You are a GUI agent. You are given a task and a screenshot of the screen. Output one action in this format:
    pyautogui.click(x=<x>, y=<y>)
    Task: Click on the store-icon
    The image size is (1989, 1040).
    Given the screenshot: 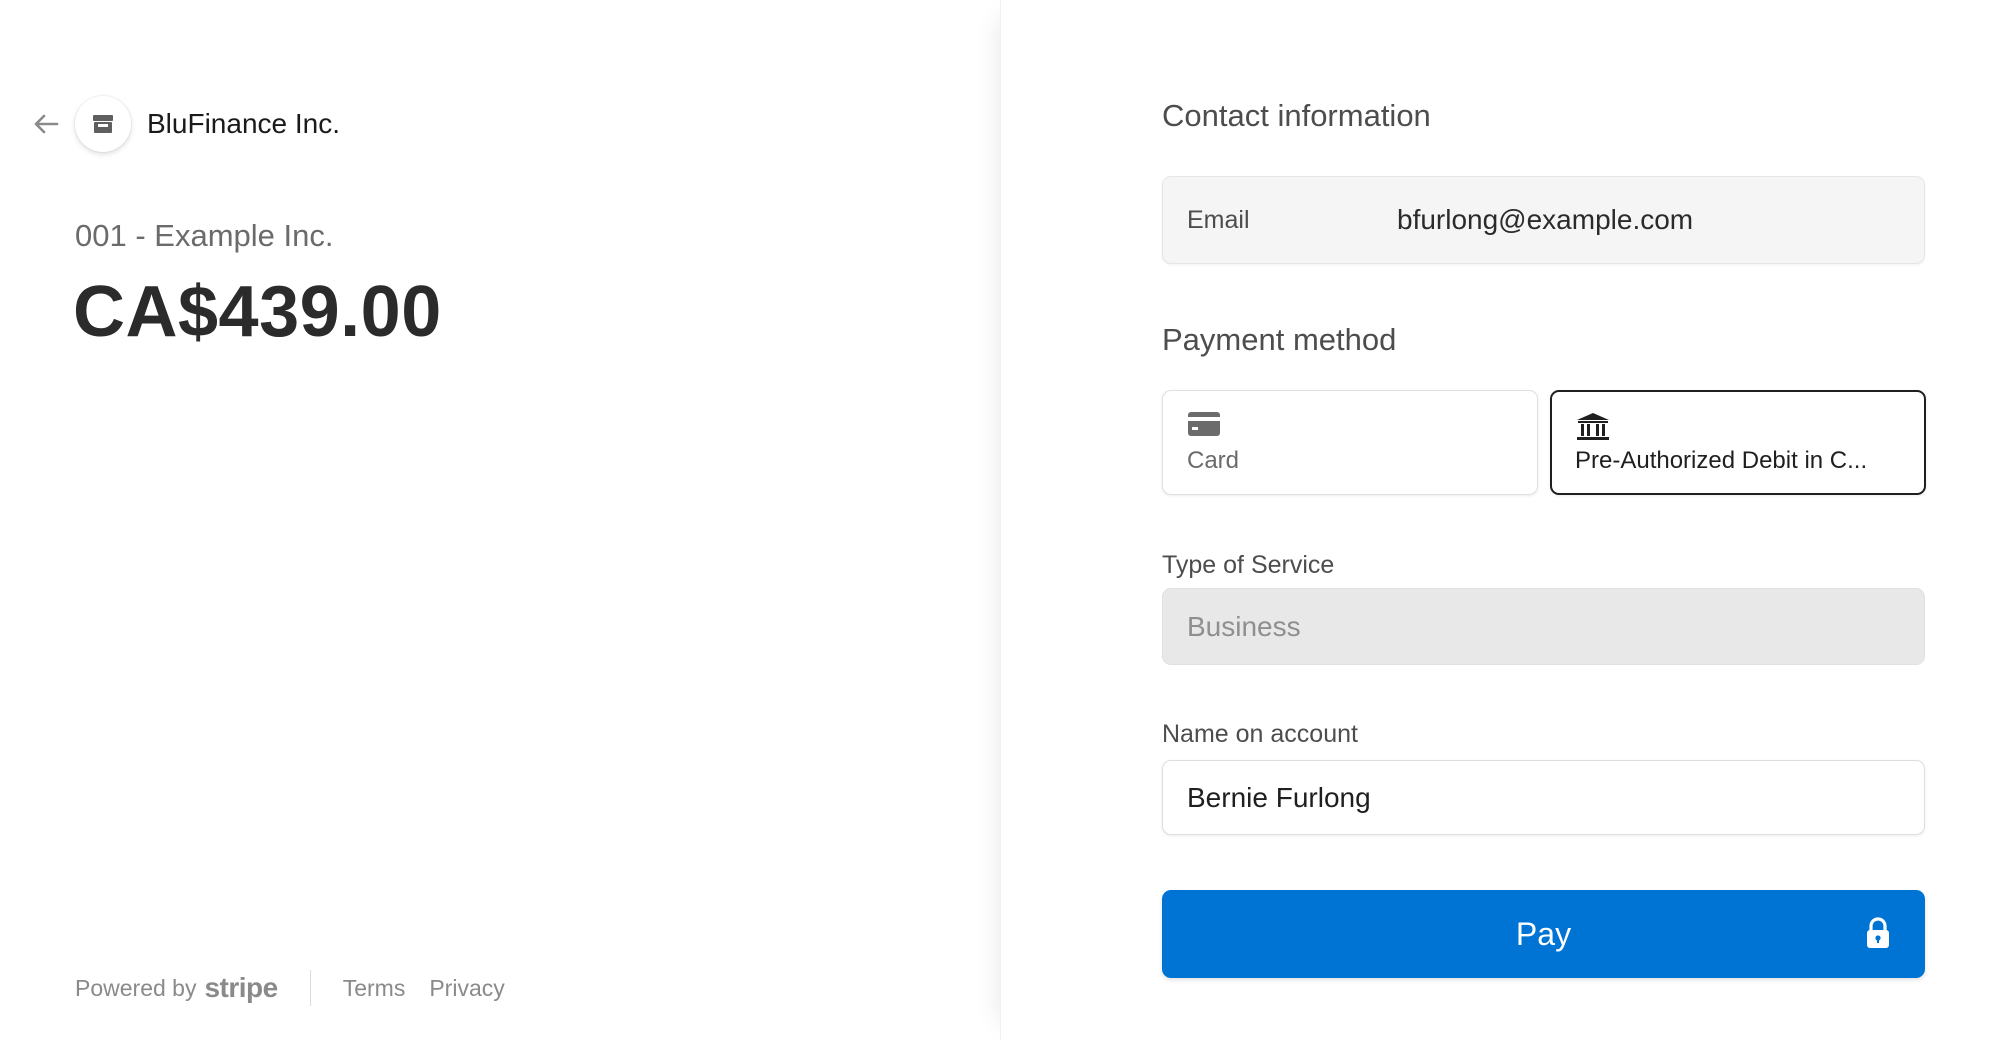 What is the action you would take?
    pyautogui.click(x=103, y=124)
    